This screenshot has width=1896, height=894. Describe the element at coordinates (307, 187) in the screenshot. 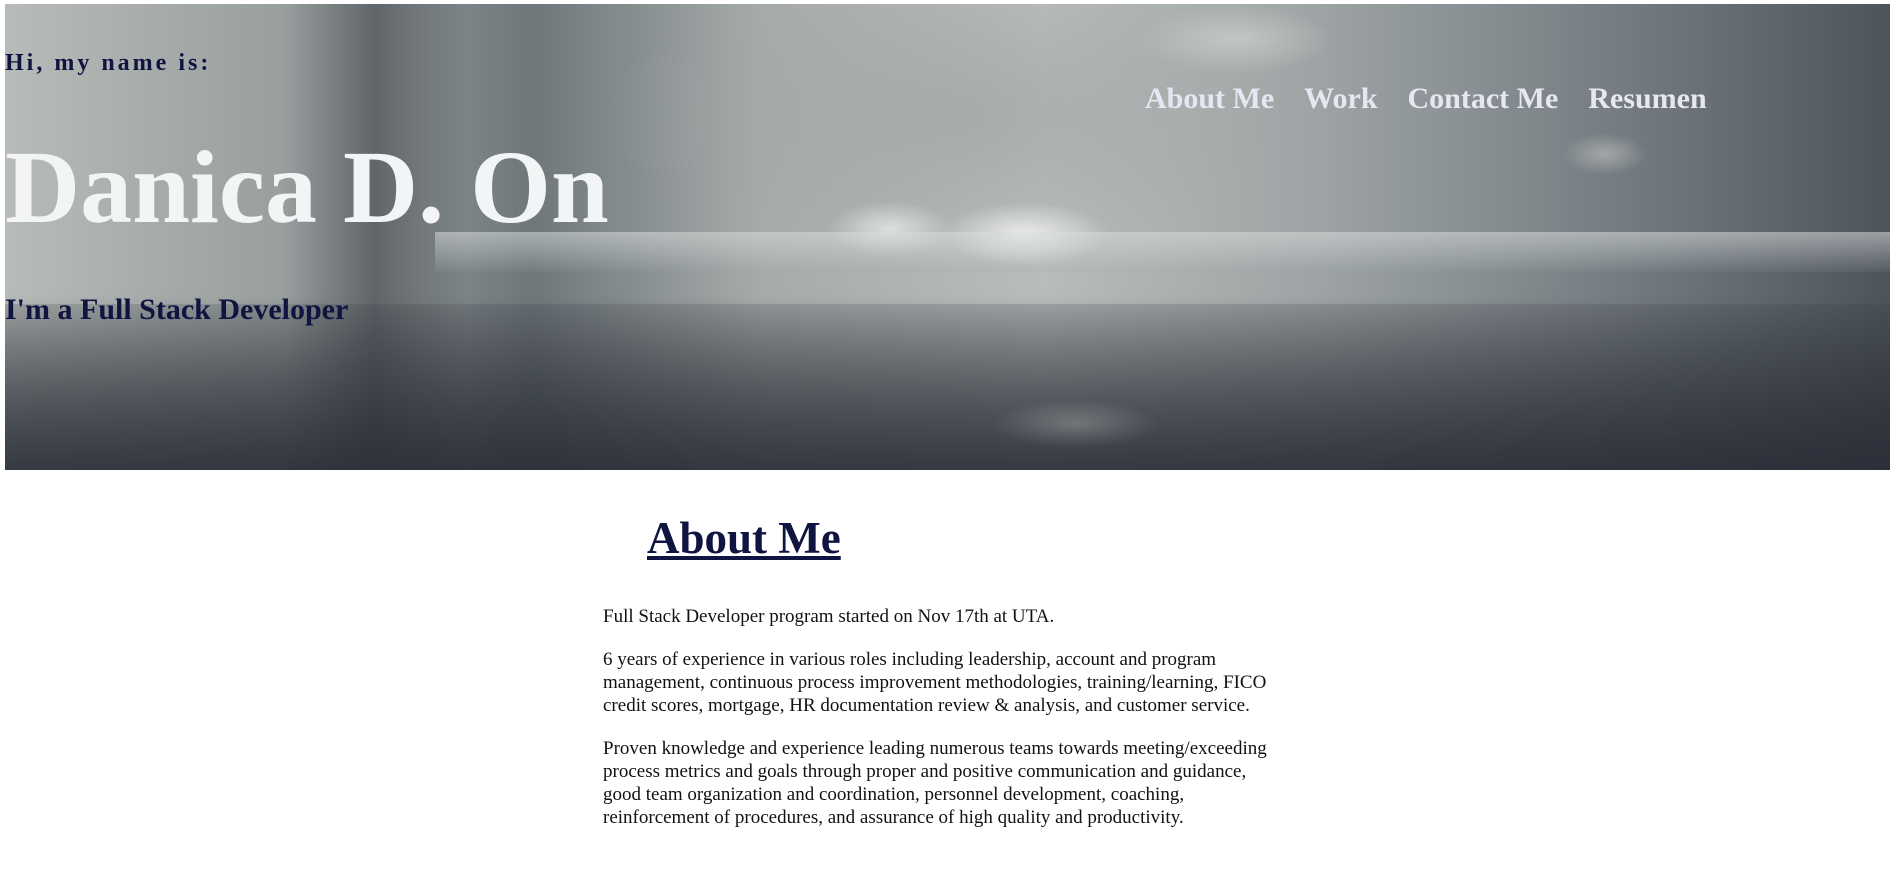

I see `hero-name: Danica D. On` at that location.